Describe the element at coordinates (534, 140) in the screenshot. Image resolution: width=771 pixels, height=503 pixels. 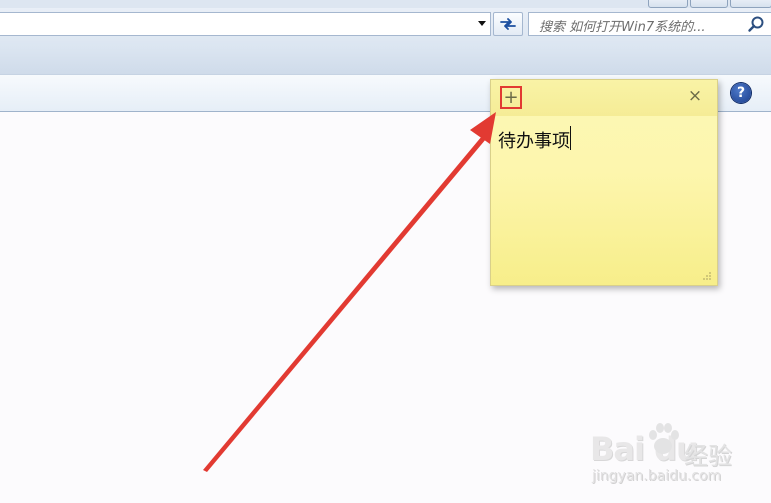
I see `sticky-note-text: 待办事项` at that location.